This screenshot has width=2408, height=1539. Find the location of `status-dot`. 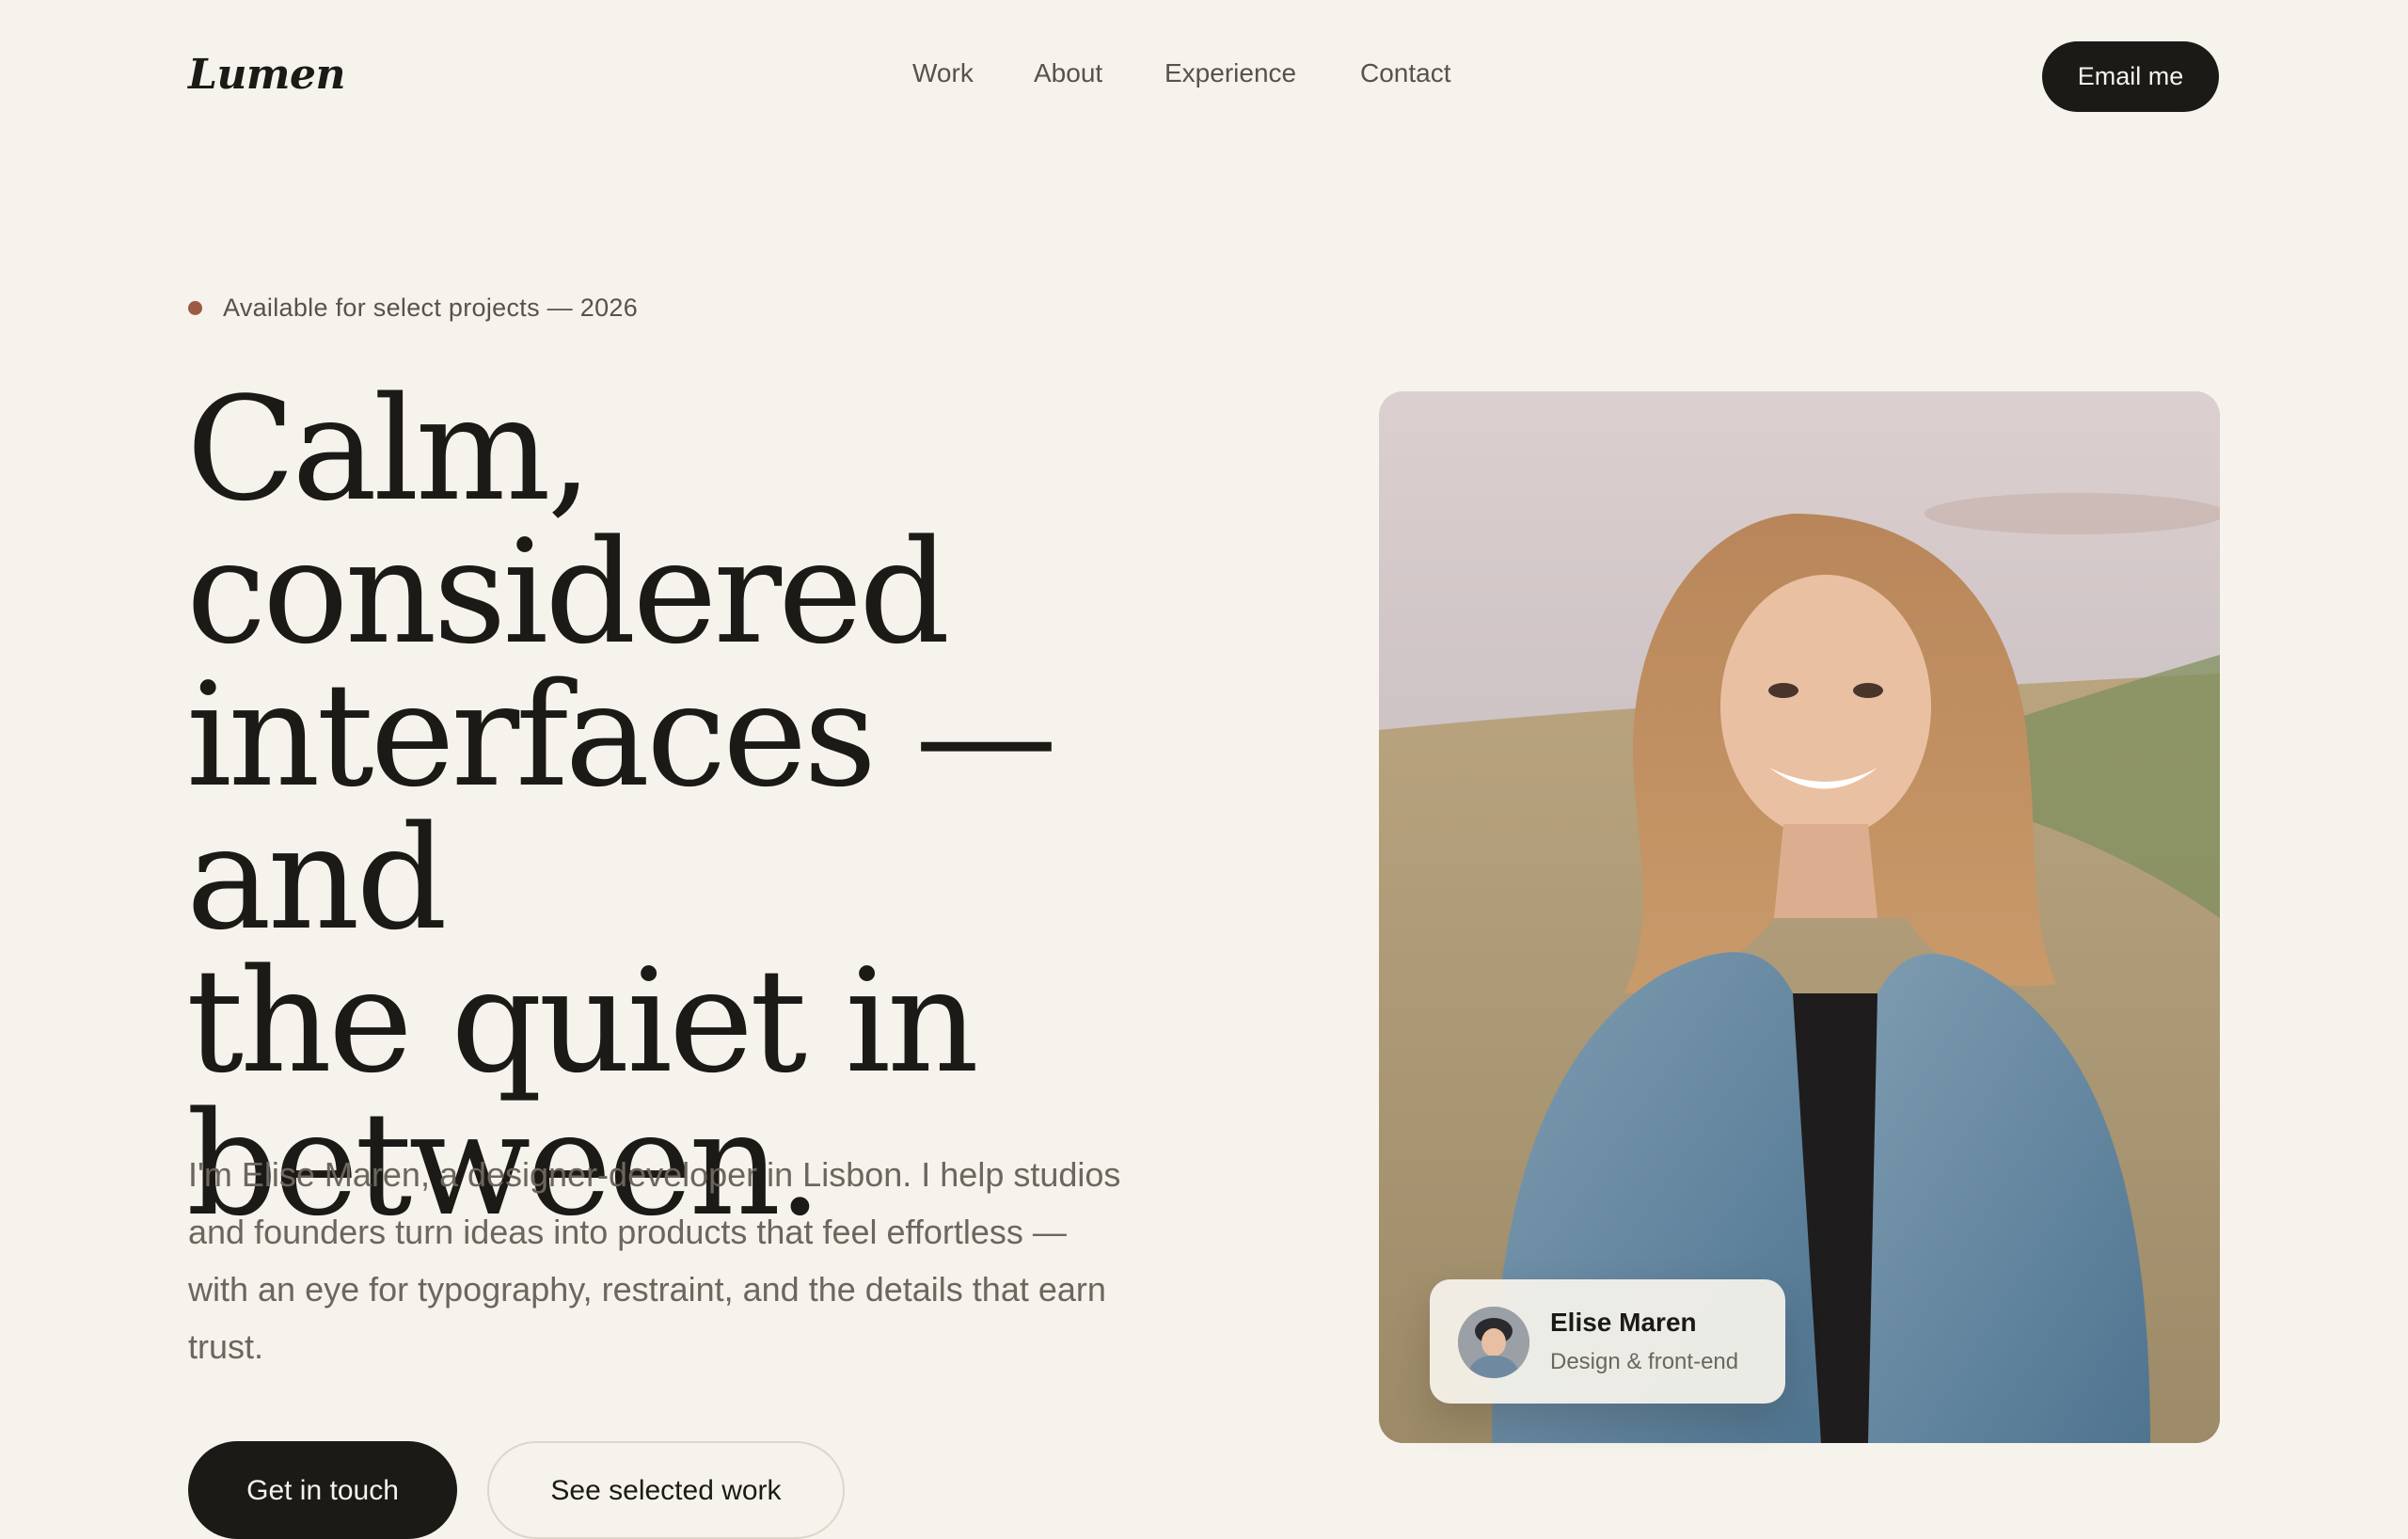

status-dot is located at coordinates (195, 308).